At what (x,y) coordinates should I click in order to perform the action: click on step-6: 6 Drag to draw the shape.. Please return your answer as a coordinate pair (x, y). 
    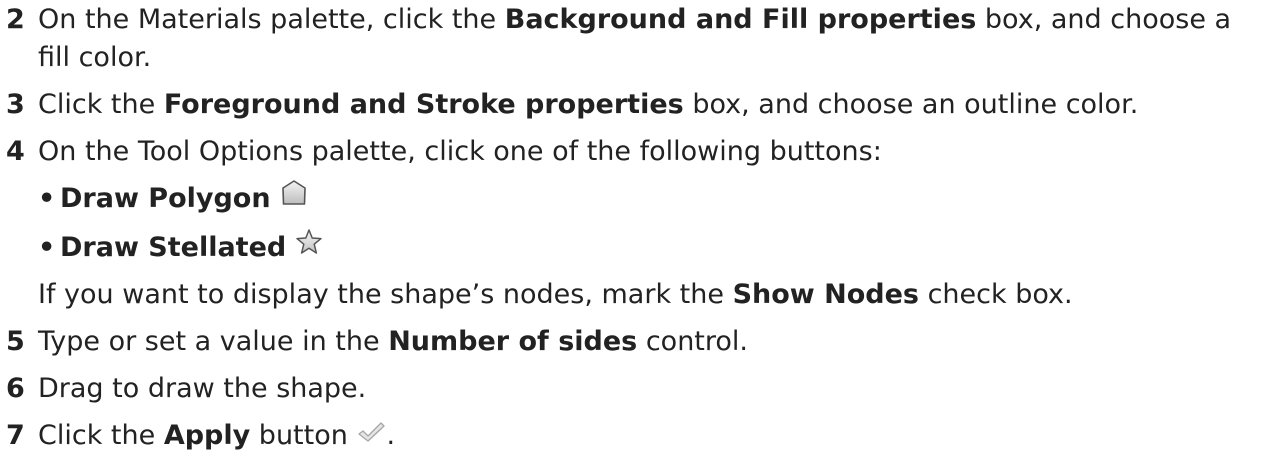
    Looking at the image, I should click on (631, 389).